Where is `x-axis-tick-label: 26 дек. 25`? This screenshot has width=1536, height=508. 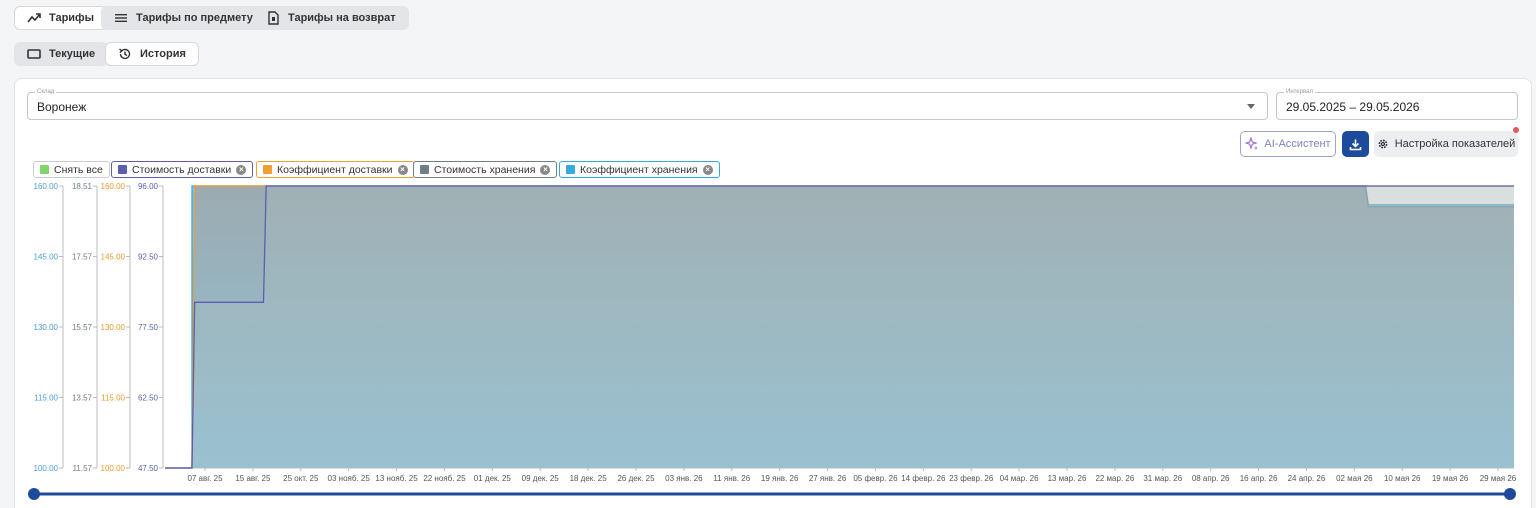
x-axis-tick-label: 26 дек. 25 is located at coordinates (636, 478).